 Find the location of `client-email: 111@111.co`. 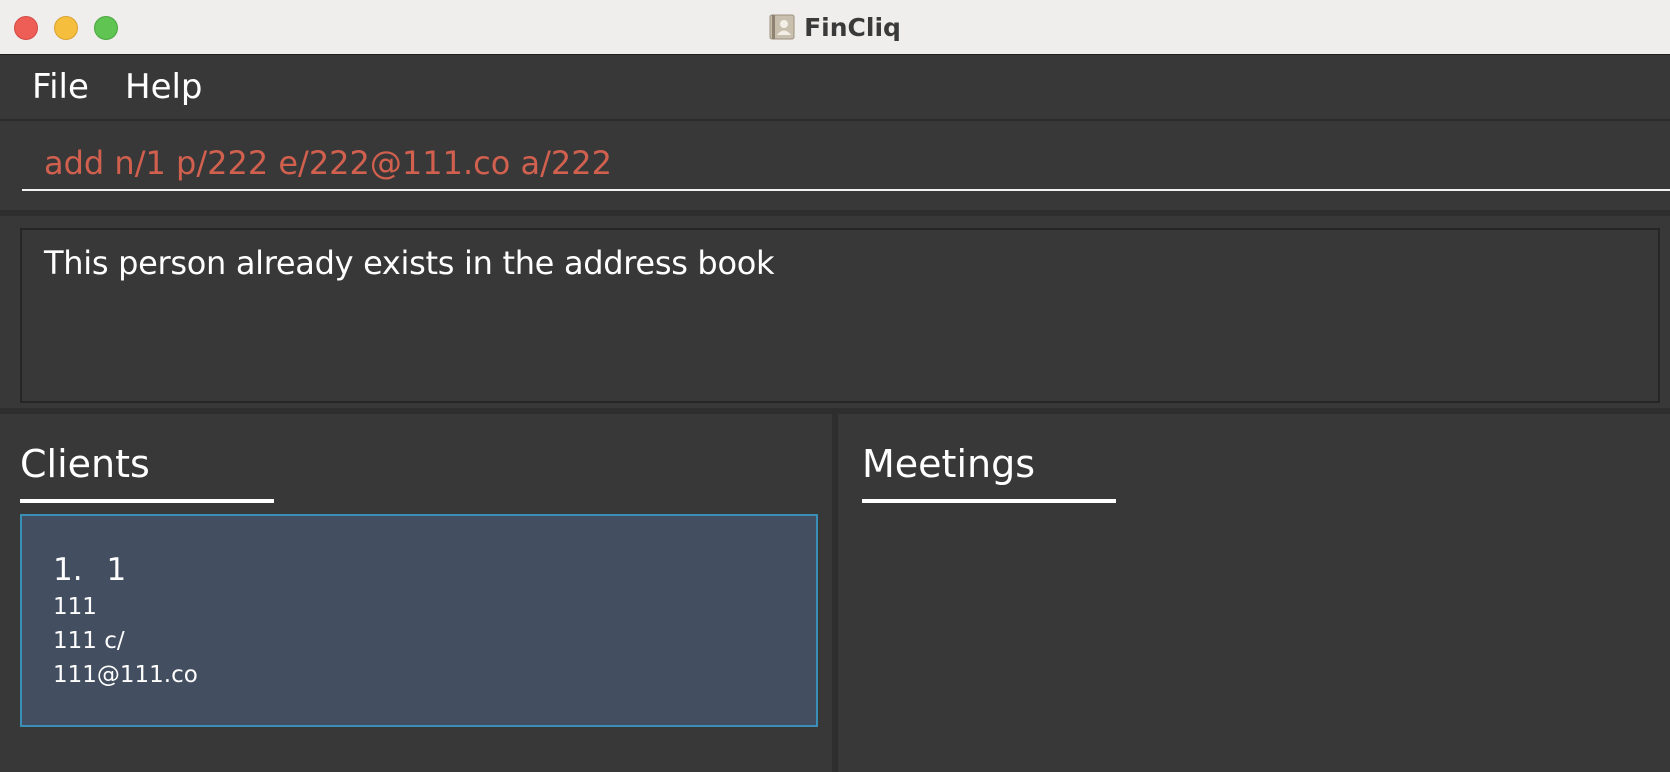

client-email: 111@111.co is located at coordinates (125, 675).